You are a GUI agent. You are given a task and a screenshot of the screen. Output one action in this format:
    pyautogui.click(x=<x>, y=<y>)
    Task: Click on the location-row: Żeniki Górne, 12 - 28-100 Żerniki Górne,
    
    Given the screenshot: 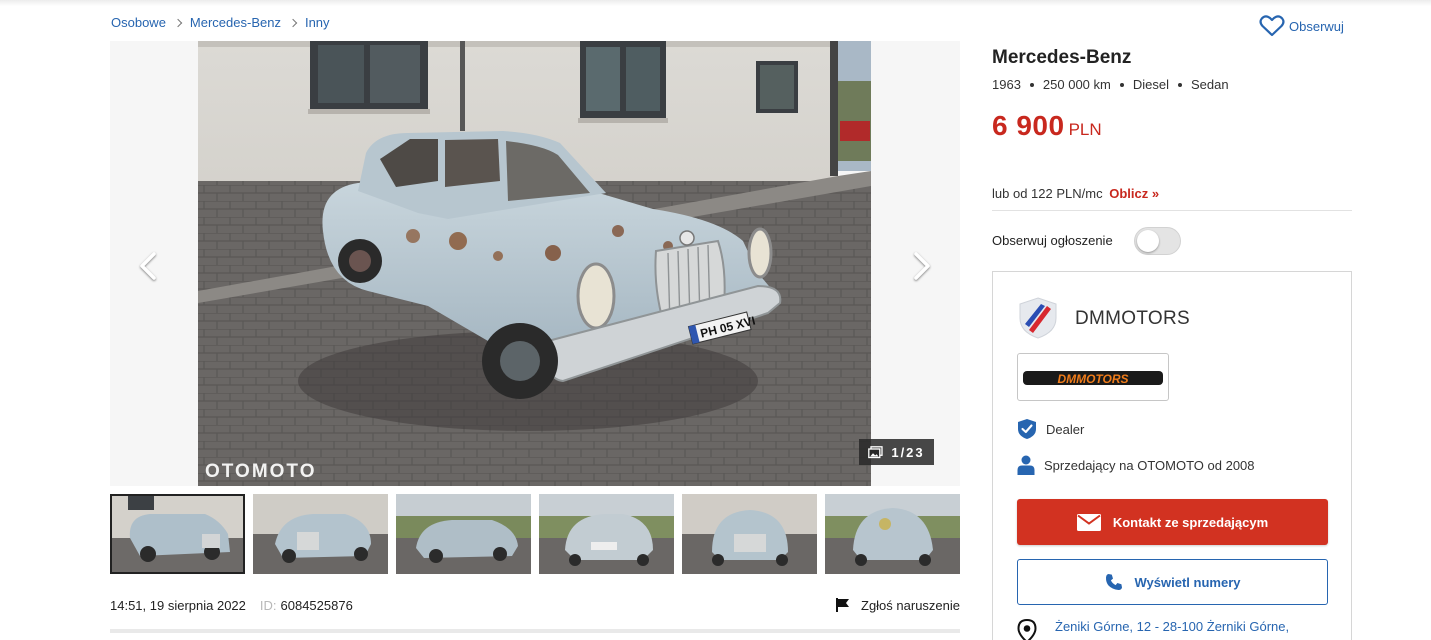 What is the action you would take?
    pyautogui.click(x=1153, y=629)
    